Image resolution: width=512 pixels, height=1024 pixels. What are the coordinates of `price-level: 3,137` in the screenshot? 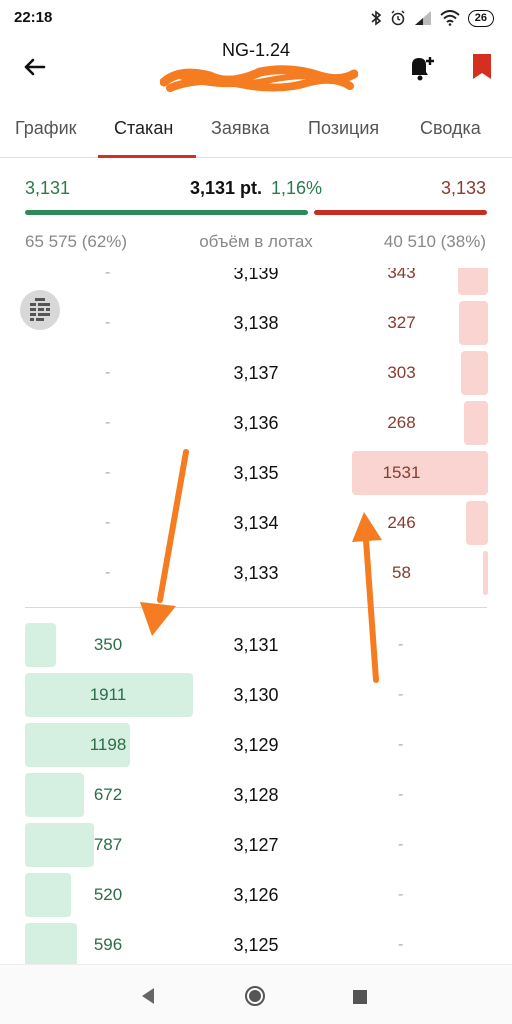 It's located at (256, 373).